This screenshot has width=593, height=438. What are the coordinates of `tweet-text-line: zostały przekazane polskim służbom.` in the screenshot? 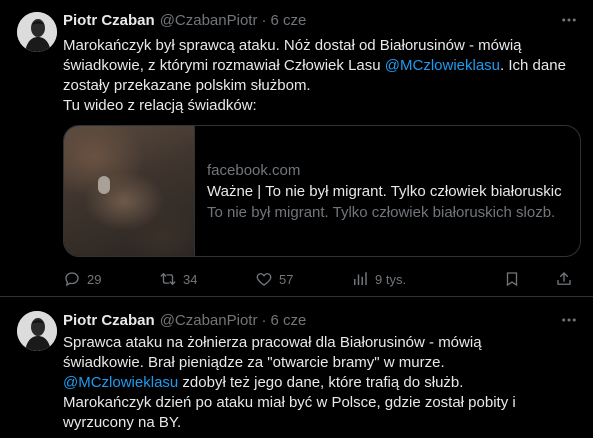 It's located at (323, 86).